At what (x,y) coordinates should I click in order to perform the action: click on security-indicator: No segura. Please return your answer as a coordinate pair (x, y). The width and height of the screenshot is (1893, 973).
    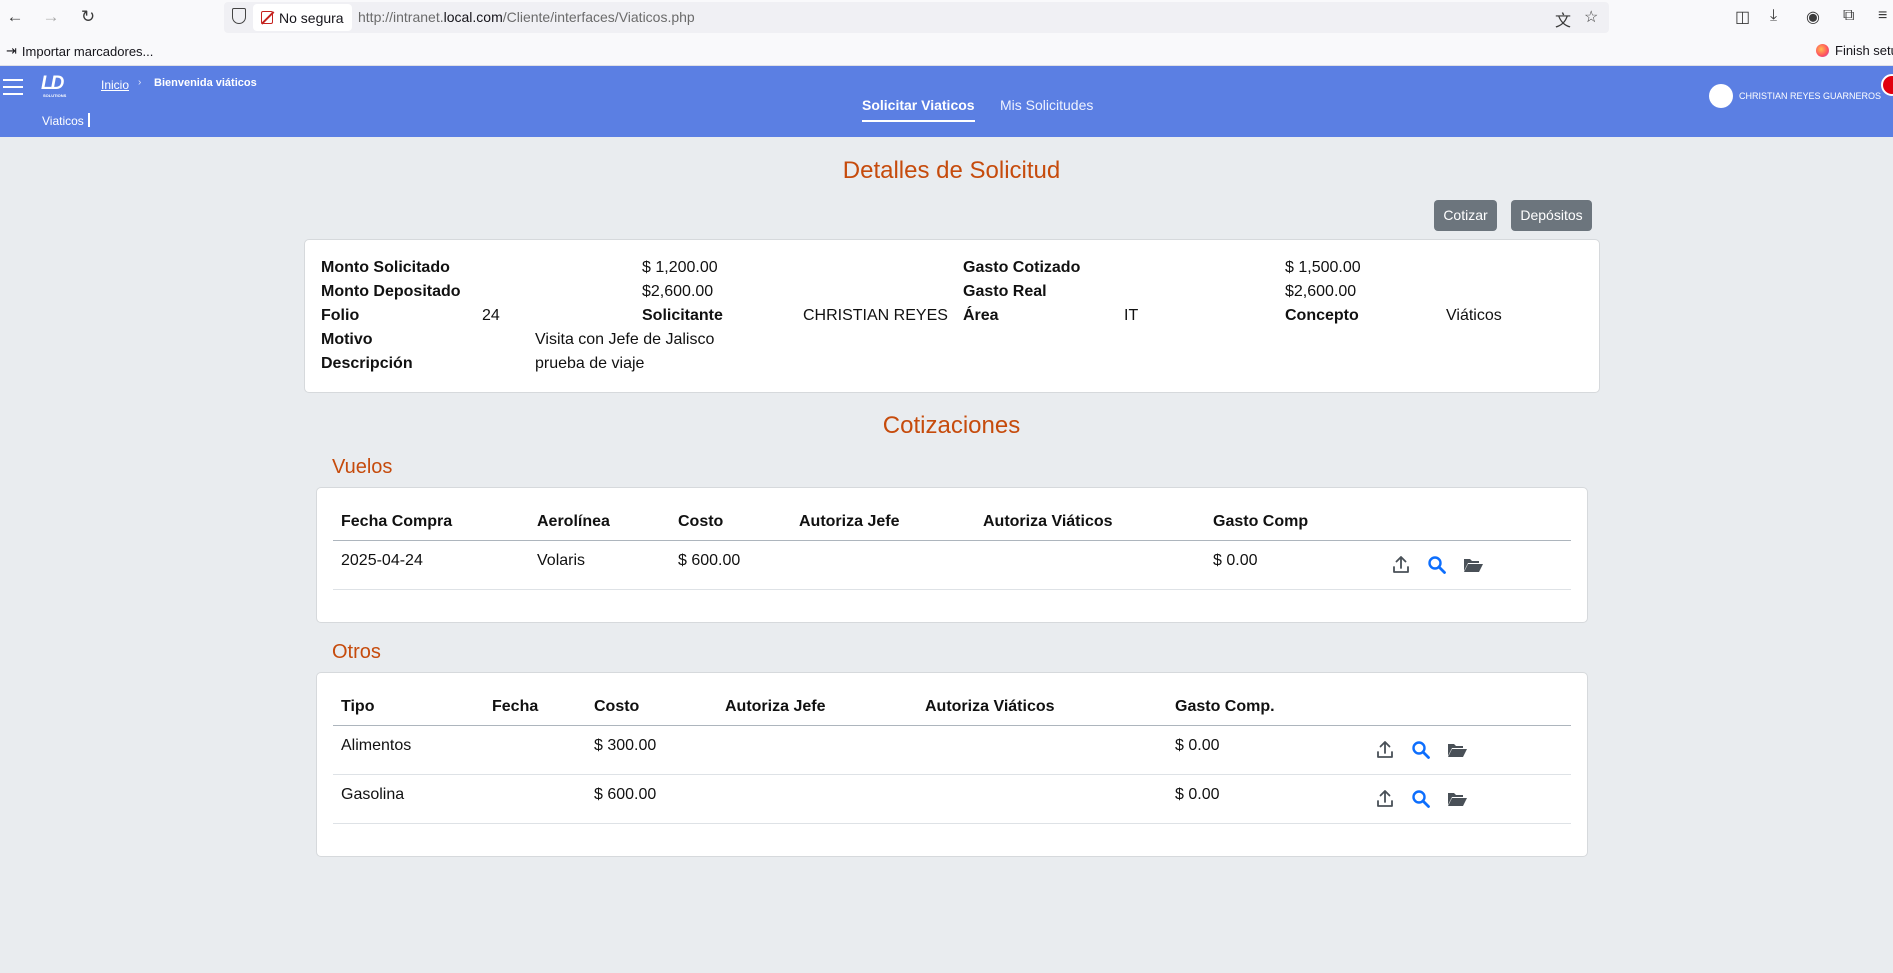
    Looking at the image, I should click on (302, 17).